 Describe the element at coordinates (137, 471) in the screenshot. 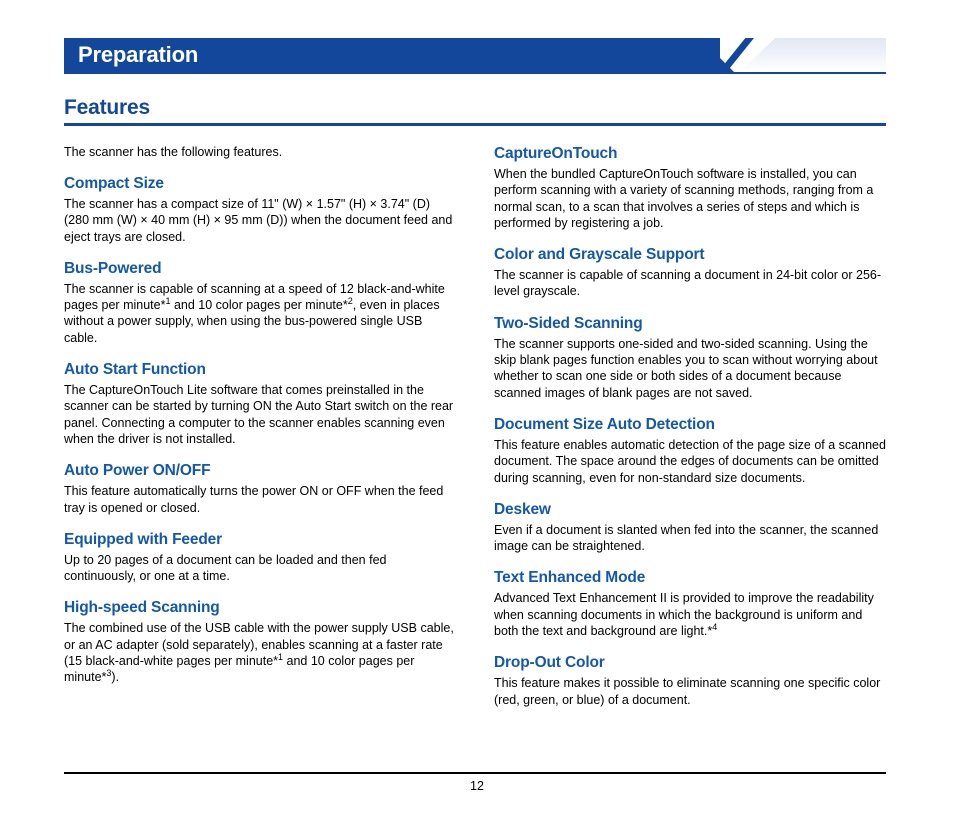

I see `heading-auto-power-on-off: Auto Power ON/OFF` at that location.